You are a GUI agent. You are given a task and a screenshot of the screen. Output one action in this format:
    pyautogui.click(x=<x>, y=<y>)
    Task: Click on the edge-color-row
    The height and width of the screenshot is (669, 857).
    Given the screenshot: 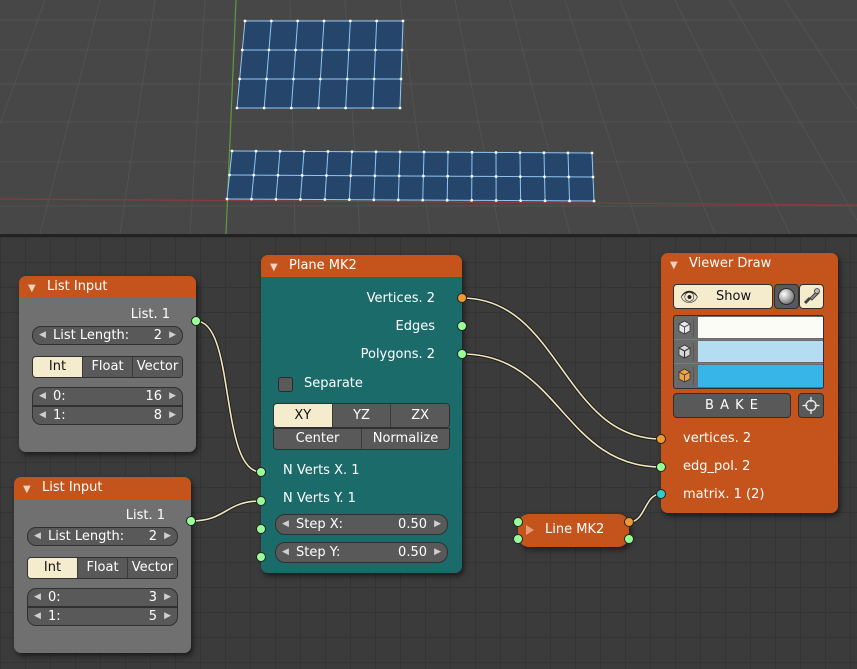 What is the action you would take?
    pyautogui.click(x=748, y=352)
    